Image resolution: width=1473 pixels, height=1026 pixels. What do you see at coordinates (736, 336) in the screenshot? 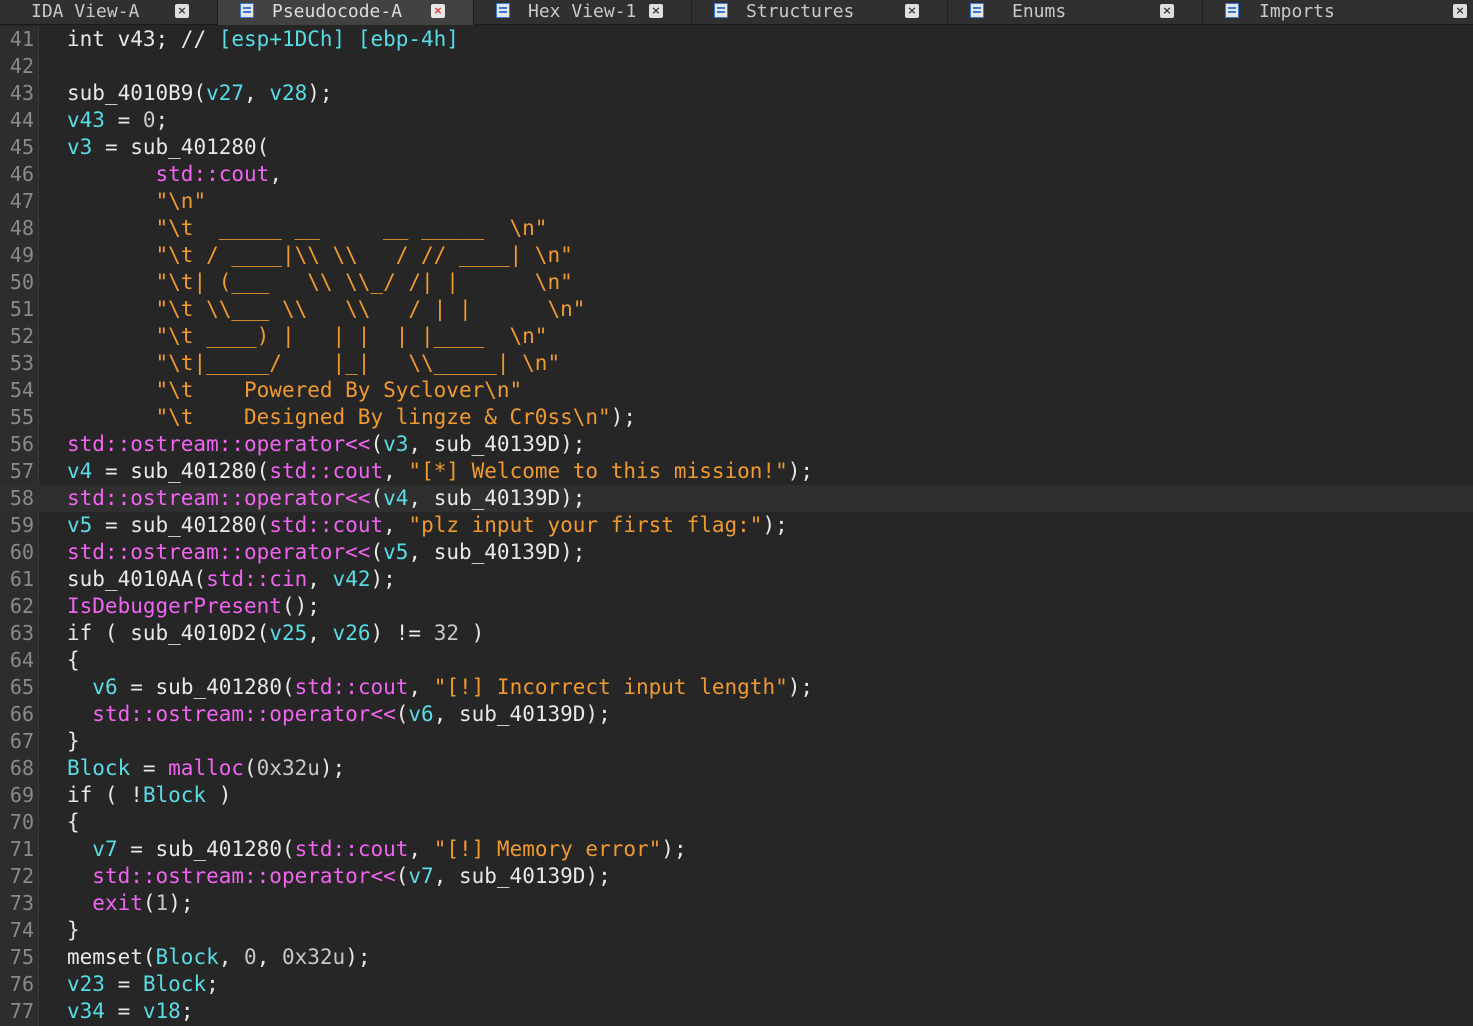
I see `code-line: 52 "\t ____) | | | | |____ \n"` at bounding box center [736, 336].